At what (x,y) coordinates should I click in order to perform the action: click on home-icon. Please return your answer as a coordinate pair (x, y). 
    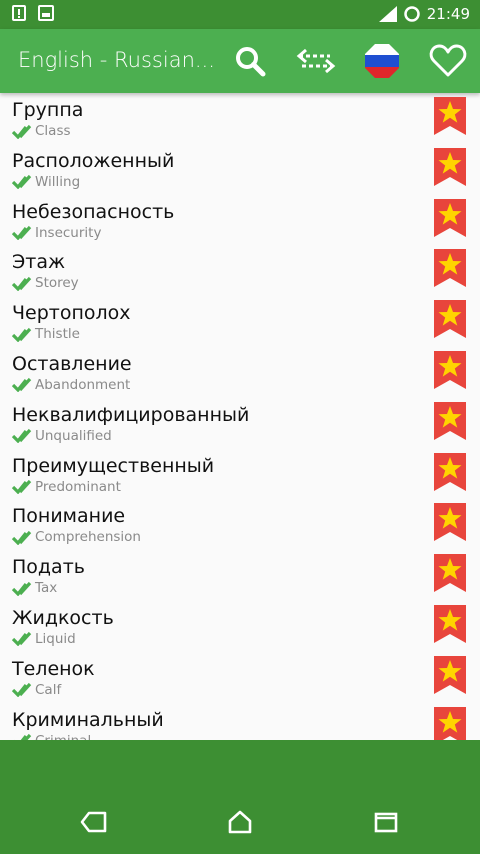
    Looking at the image, I should click on (240, 822).